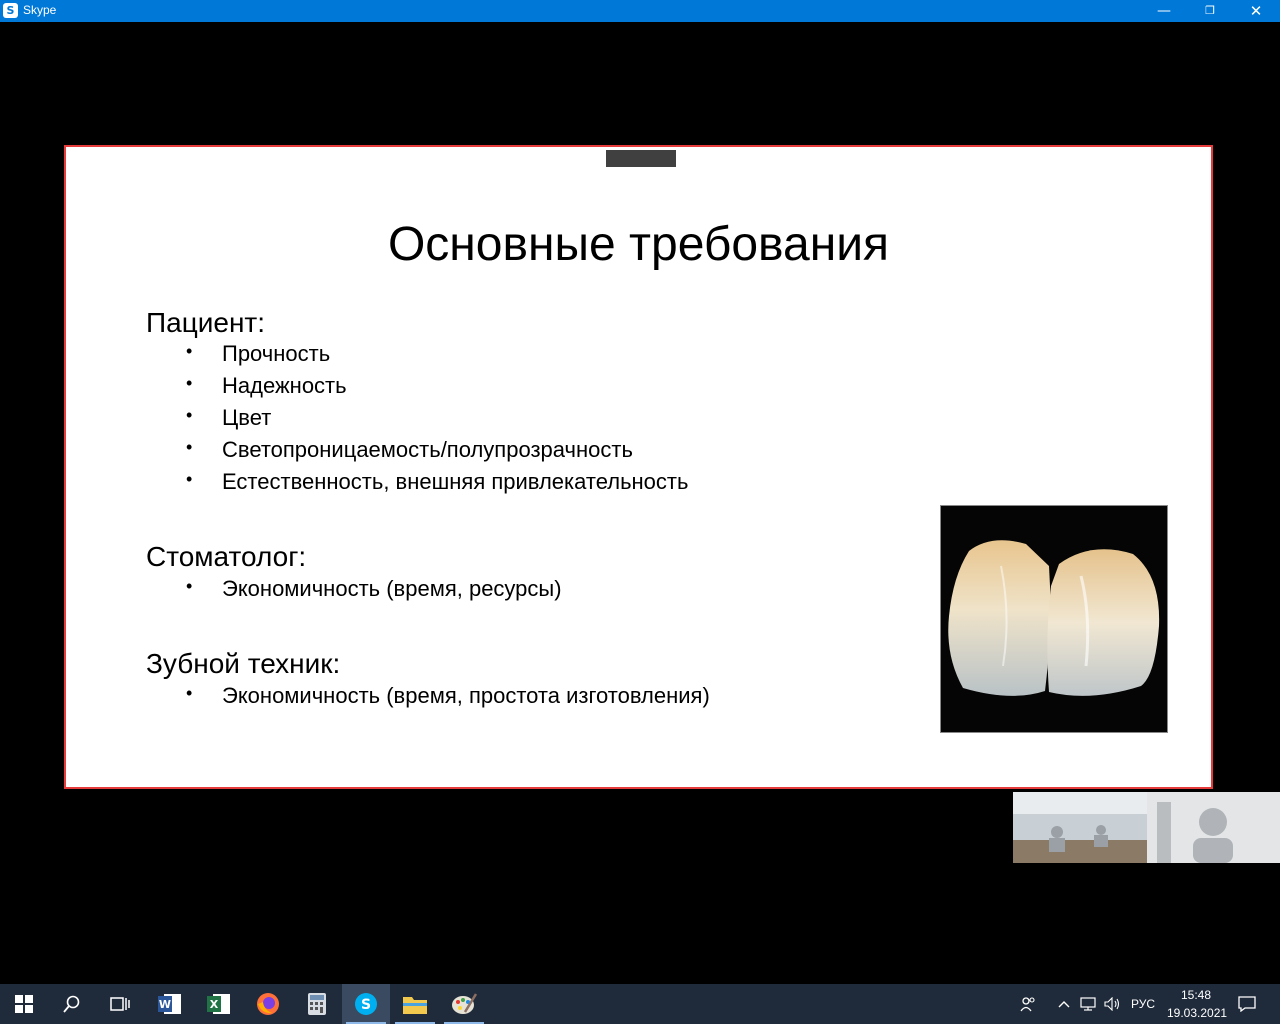 This screenshot has width=1280, height=1024. What do you see at coordinates (1196, 995) in the screenshot?
I see `clock-time: 15:48` at bounding box center [1196, 995].